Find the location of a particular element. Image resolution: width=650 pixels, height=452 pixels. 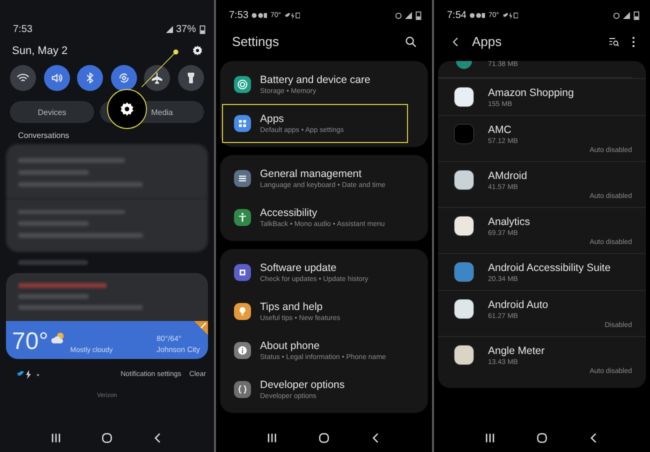

app-icon-partial is located at coordinates (464, 65).